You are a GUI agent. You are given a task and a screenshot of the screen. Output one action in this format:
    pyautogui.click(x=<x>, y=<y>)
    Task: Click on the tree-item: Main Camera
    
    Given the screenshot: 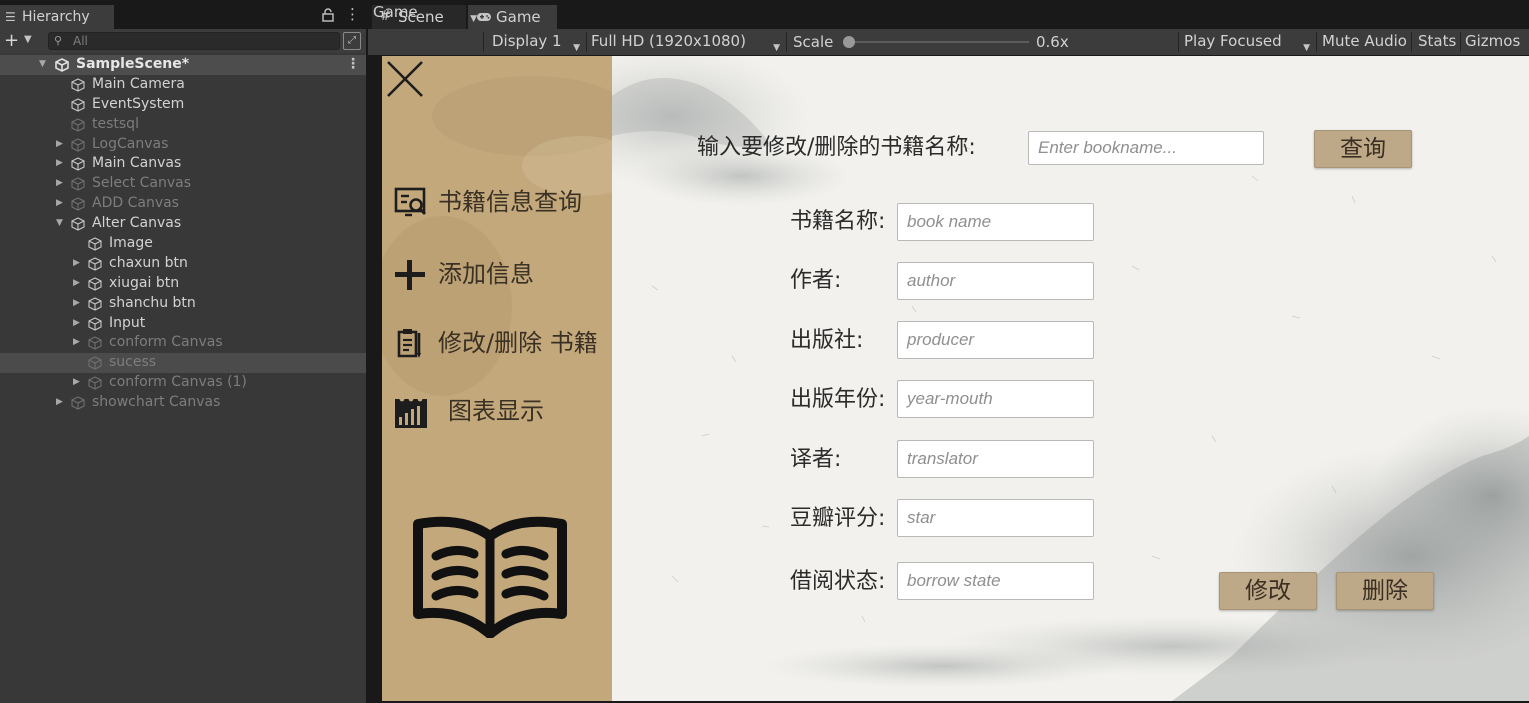 What is the action you would take?
    pyautogui.click(x=183, y=85)
    